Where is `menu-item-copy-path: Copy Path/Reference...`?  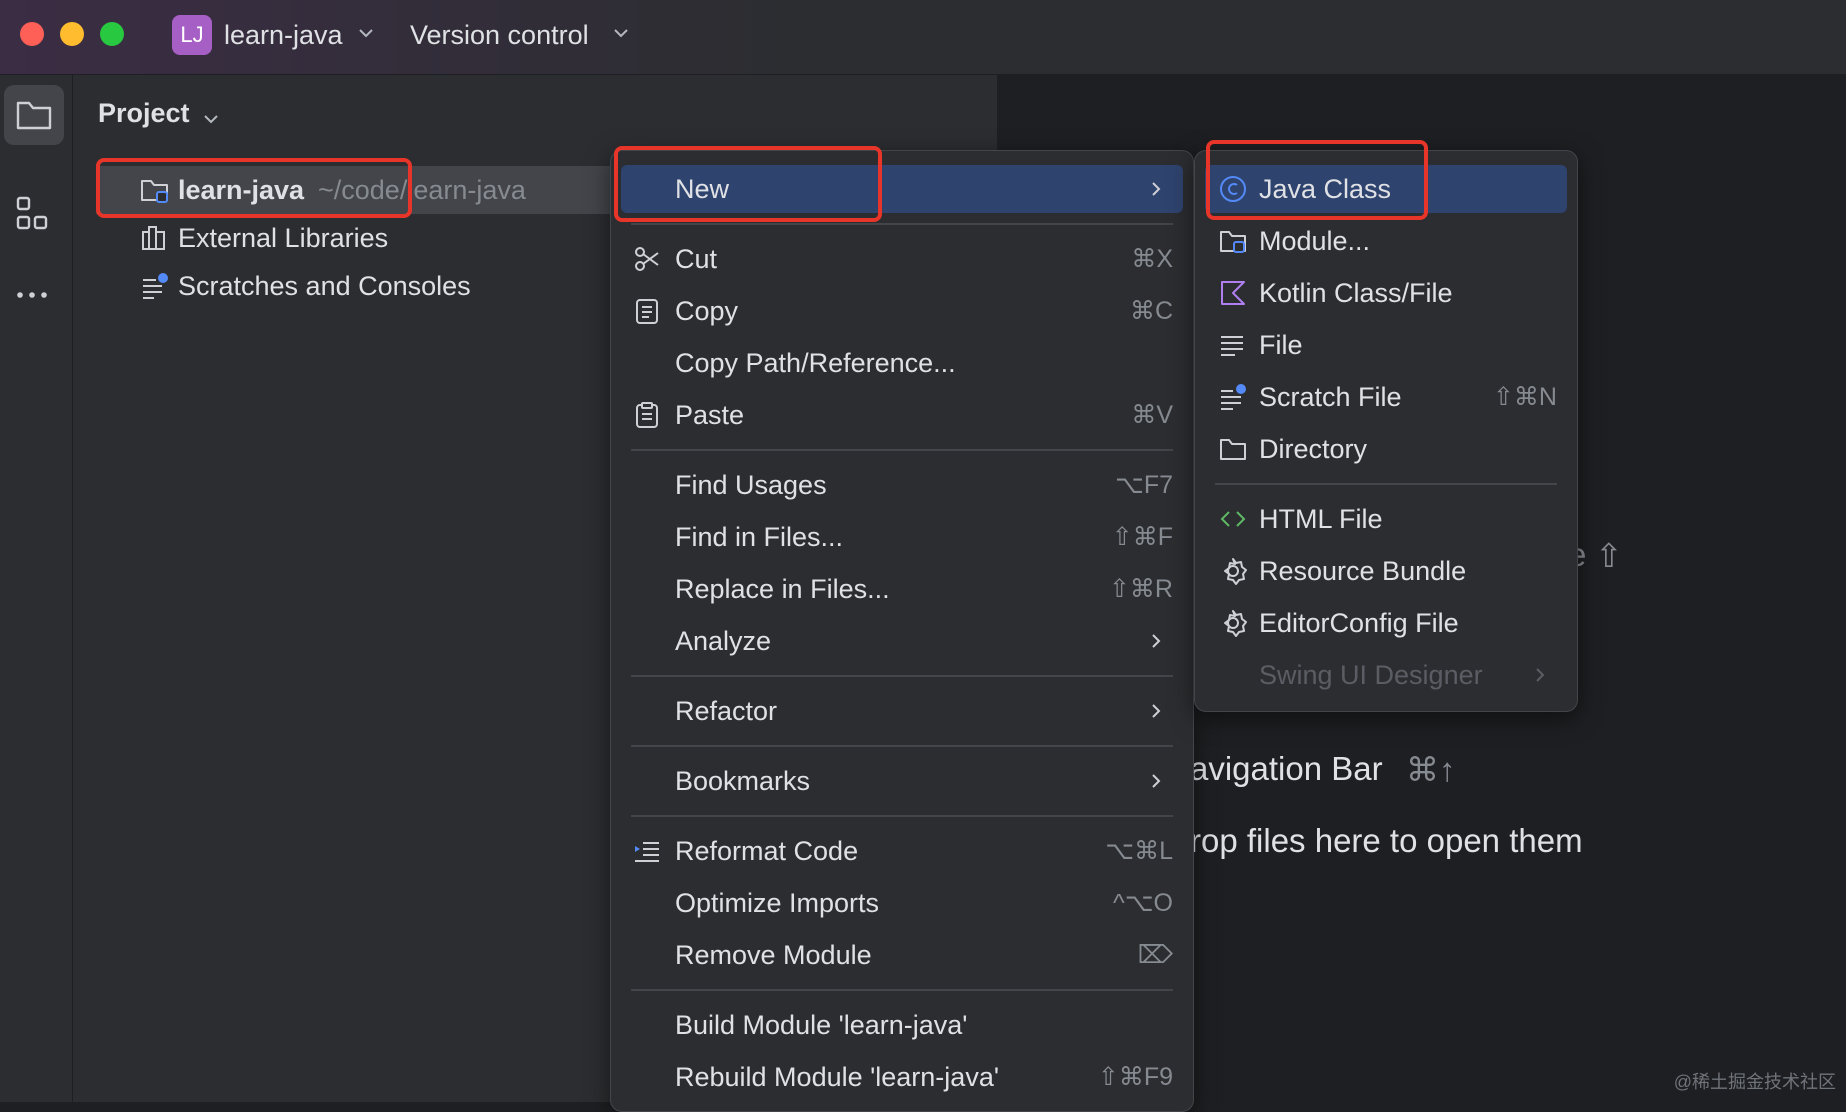
menu-item-copy-path: Copy Path/Reference... is located at coordinates (902, 363).